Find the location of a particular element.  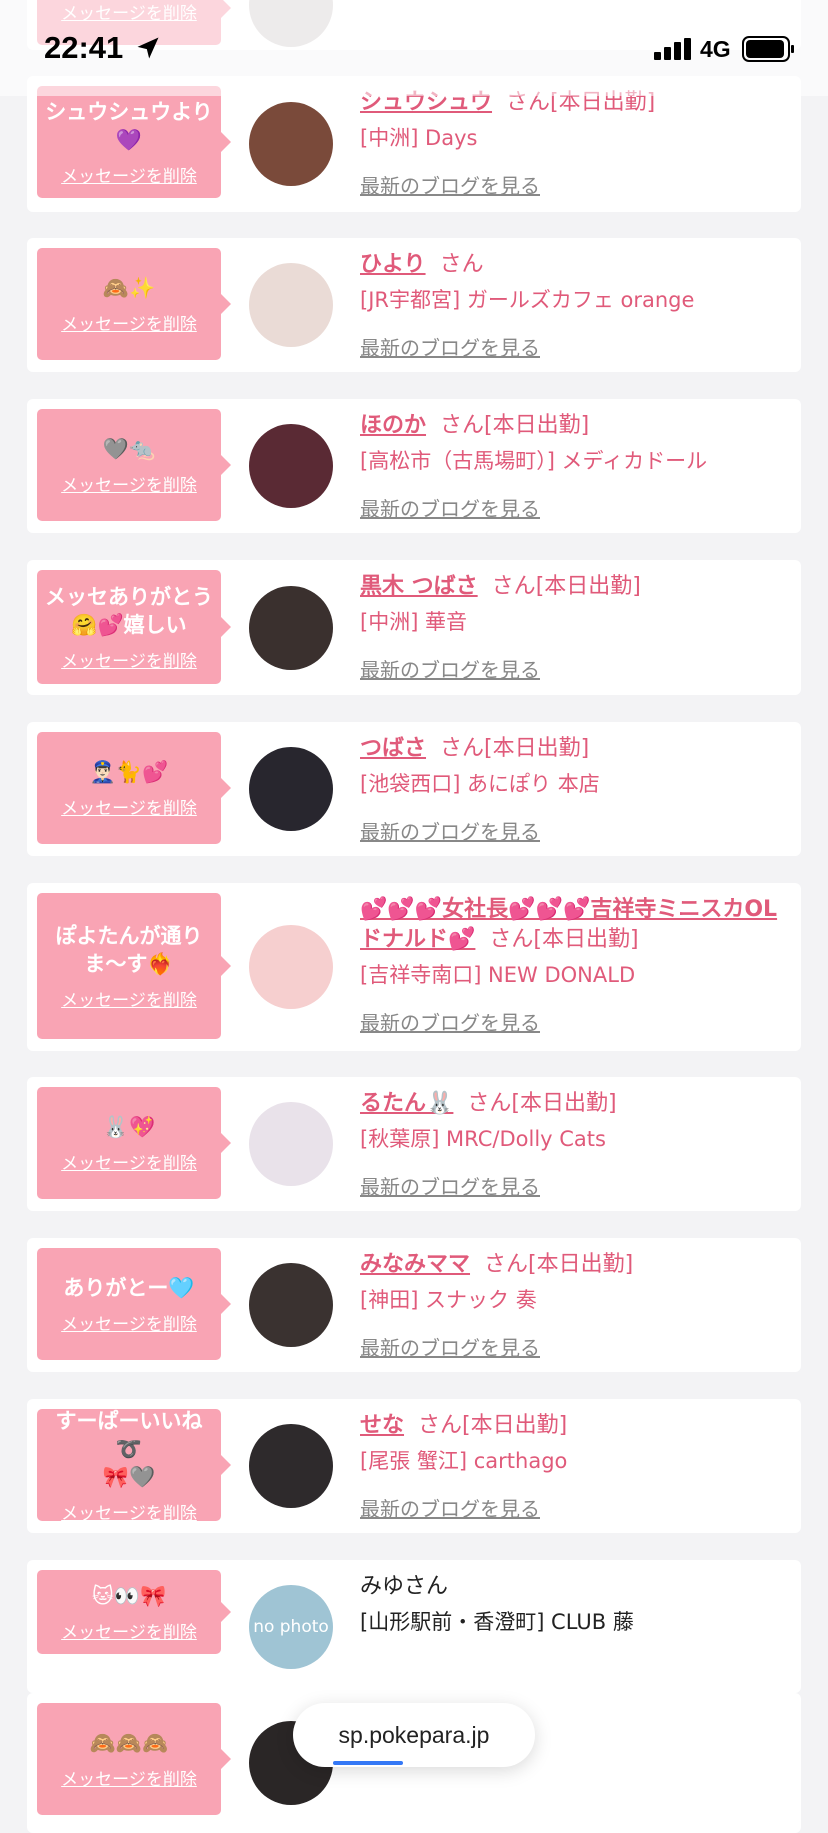

shop-name: [吉祥寺南口] NEW DONALD is located at coordinates (498, 975).